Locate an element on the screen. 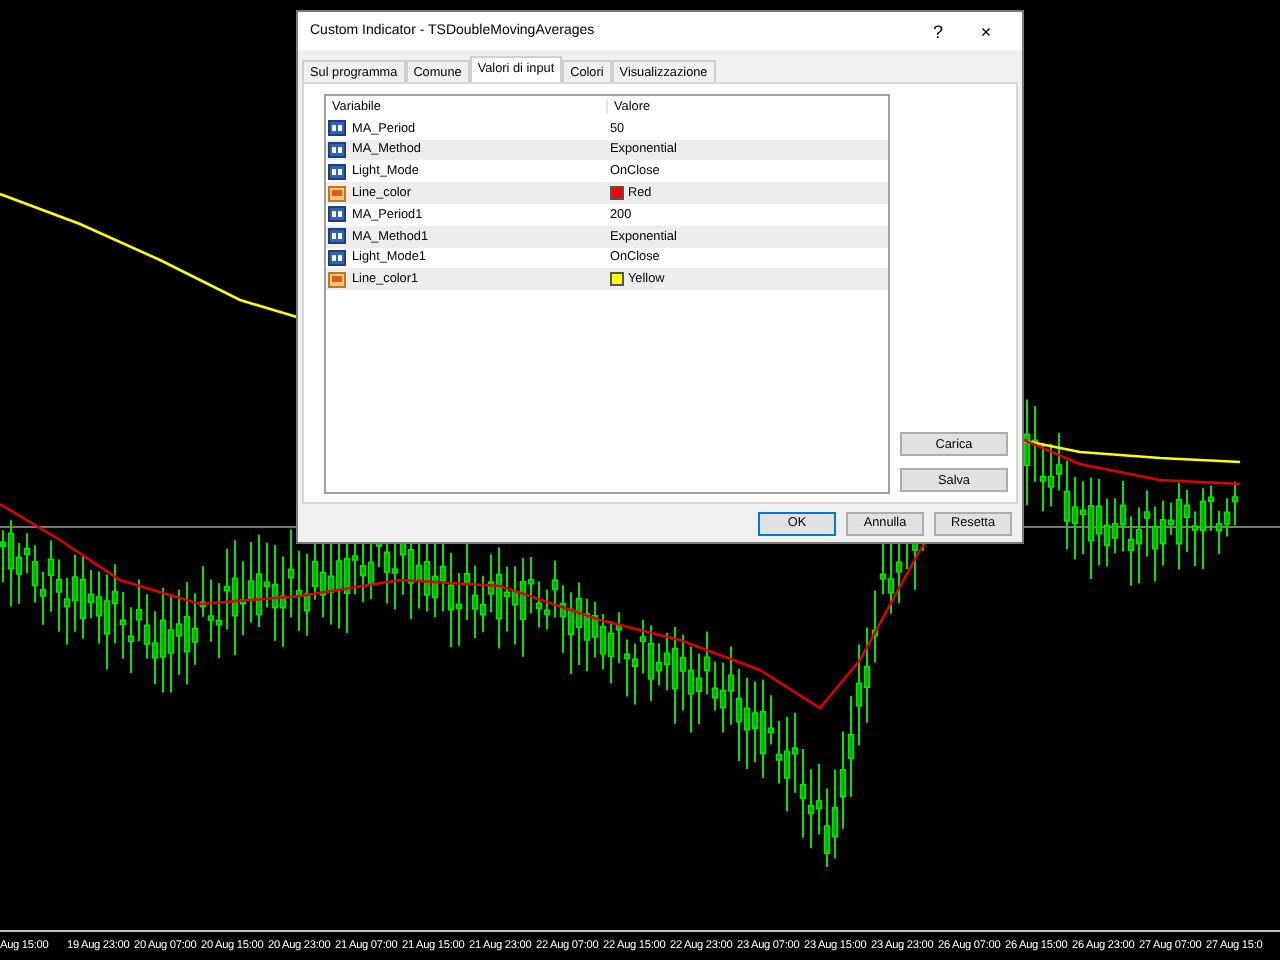 The image size is (1280, 960). help-button: ? is located at coordinates (938, 31).